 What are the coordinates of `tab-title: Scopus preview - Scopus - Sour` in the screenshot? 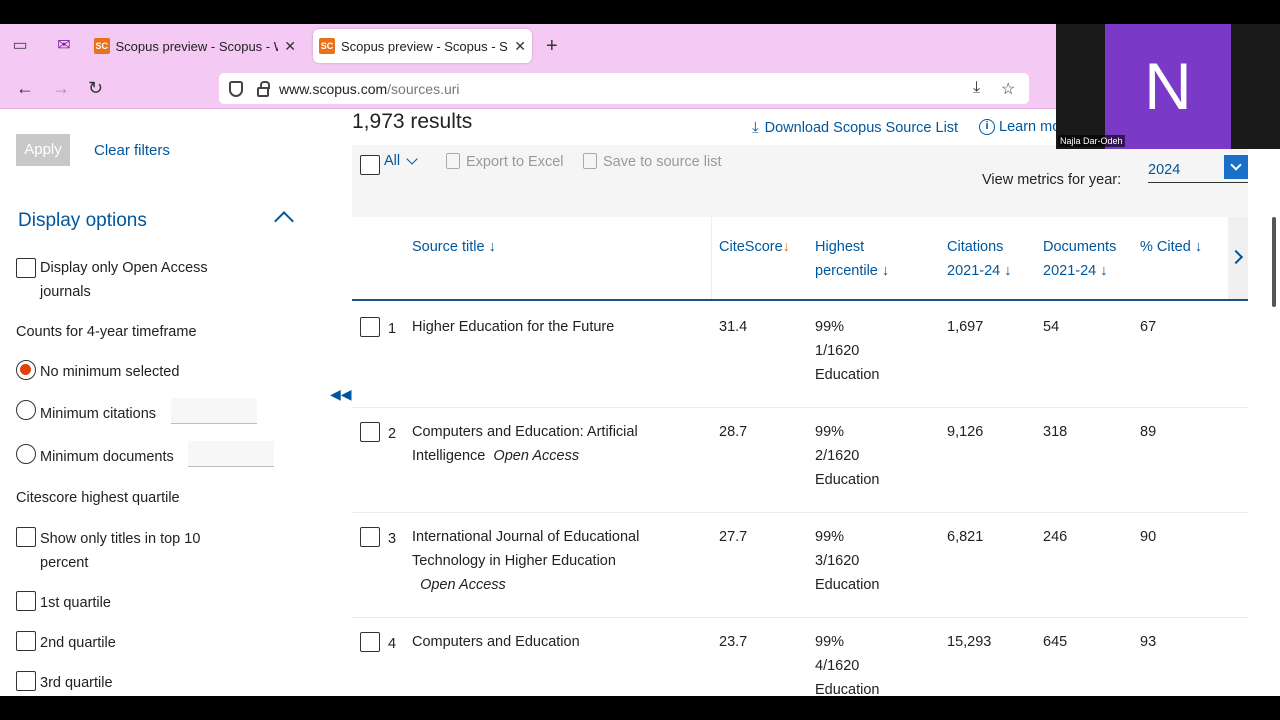 It's located at (424, 46).